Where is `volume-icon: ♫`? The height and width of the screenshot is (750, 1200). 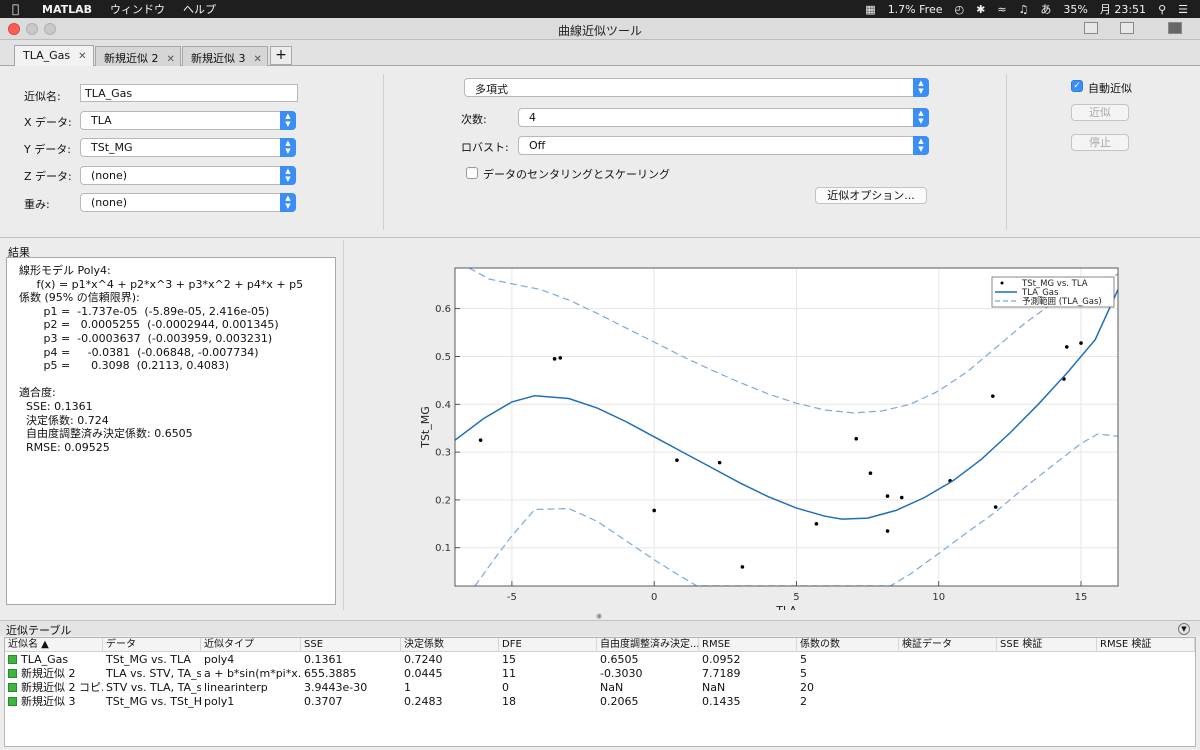 volume-icon: ♫ is located at coordinates (1024, 9).